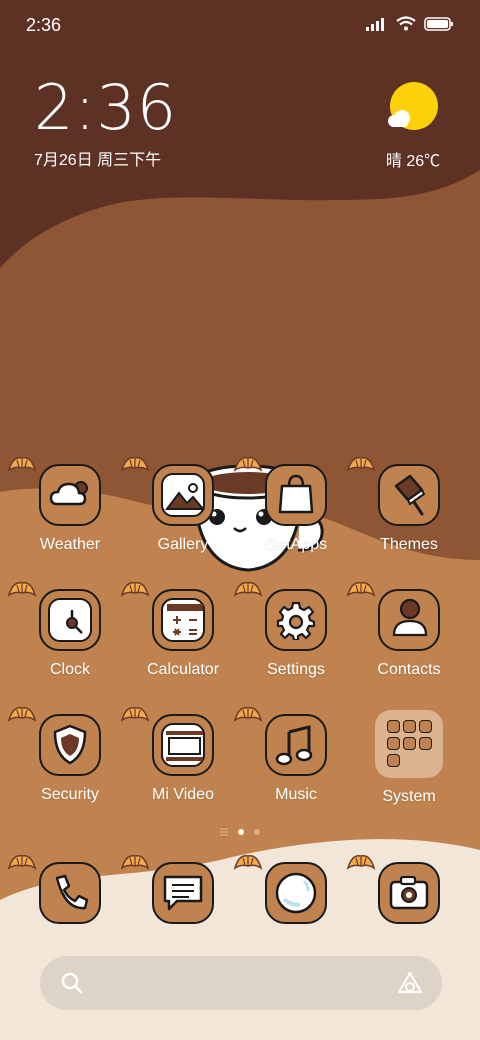 This screenshot has width=480, height=1040. I want to click on gallery-icon, so click(183, 495).